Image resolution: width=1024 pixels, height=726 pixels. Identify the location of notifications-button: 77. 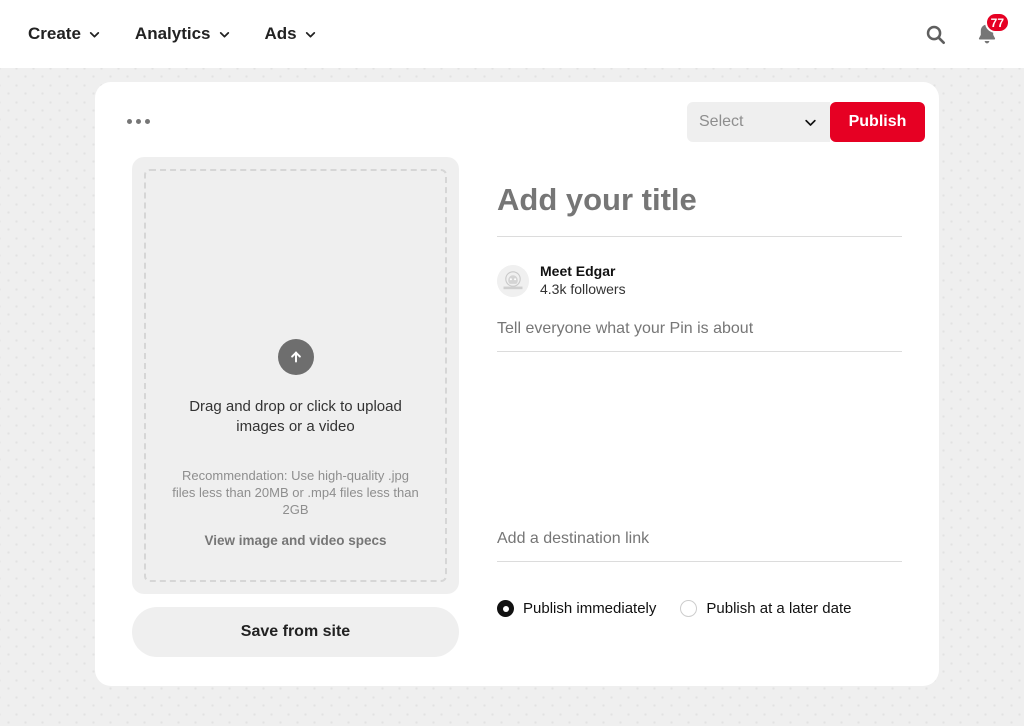
(991, 30).